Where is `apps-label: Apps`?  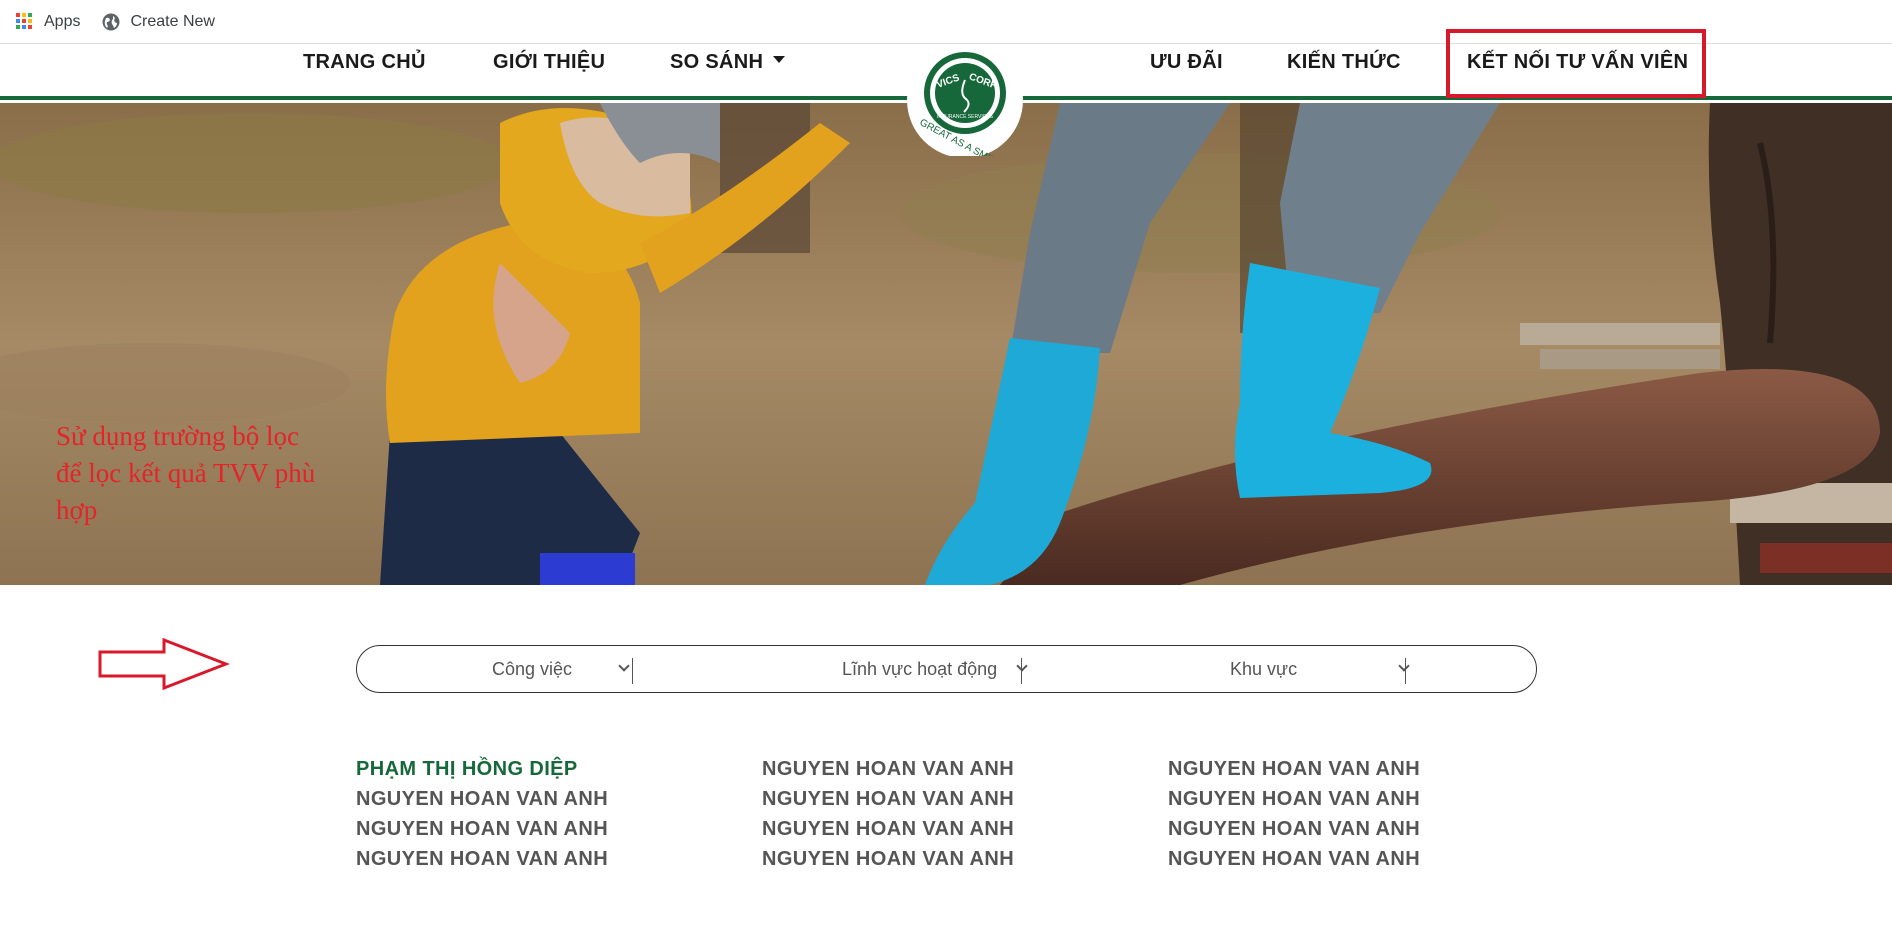
apps-label: Apps is located at coordinates (62, 21).